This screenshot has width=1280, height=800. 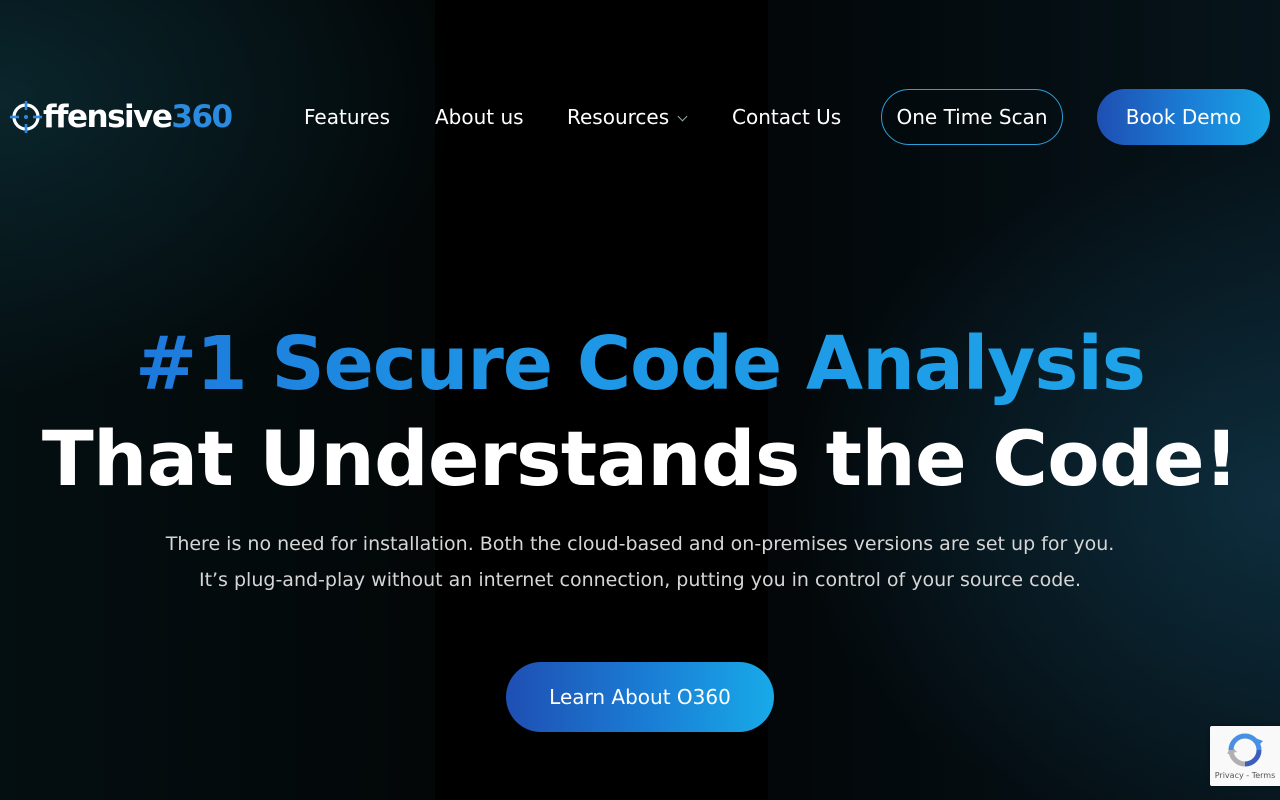 I want to click on logo-number: 360, so click(x=202, y=117).